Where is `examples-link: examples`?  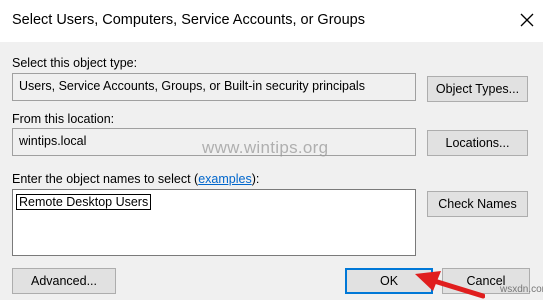 examples-link: examples is located at coordinates (225, 179).